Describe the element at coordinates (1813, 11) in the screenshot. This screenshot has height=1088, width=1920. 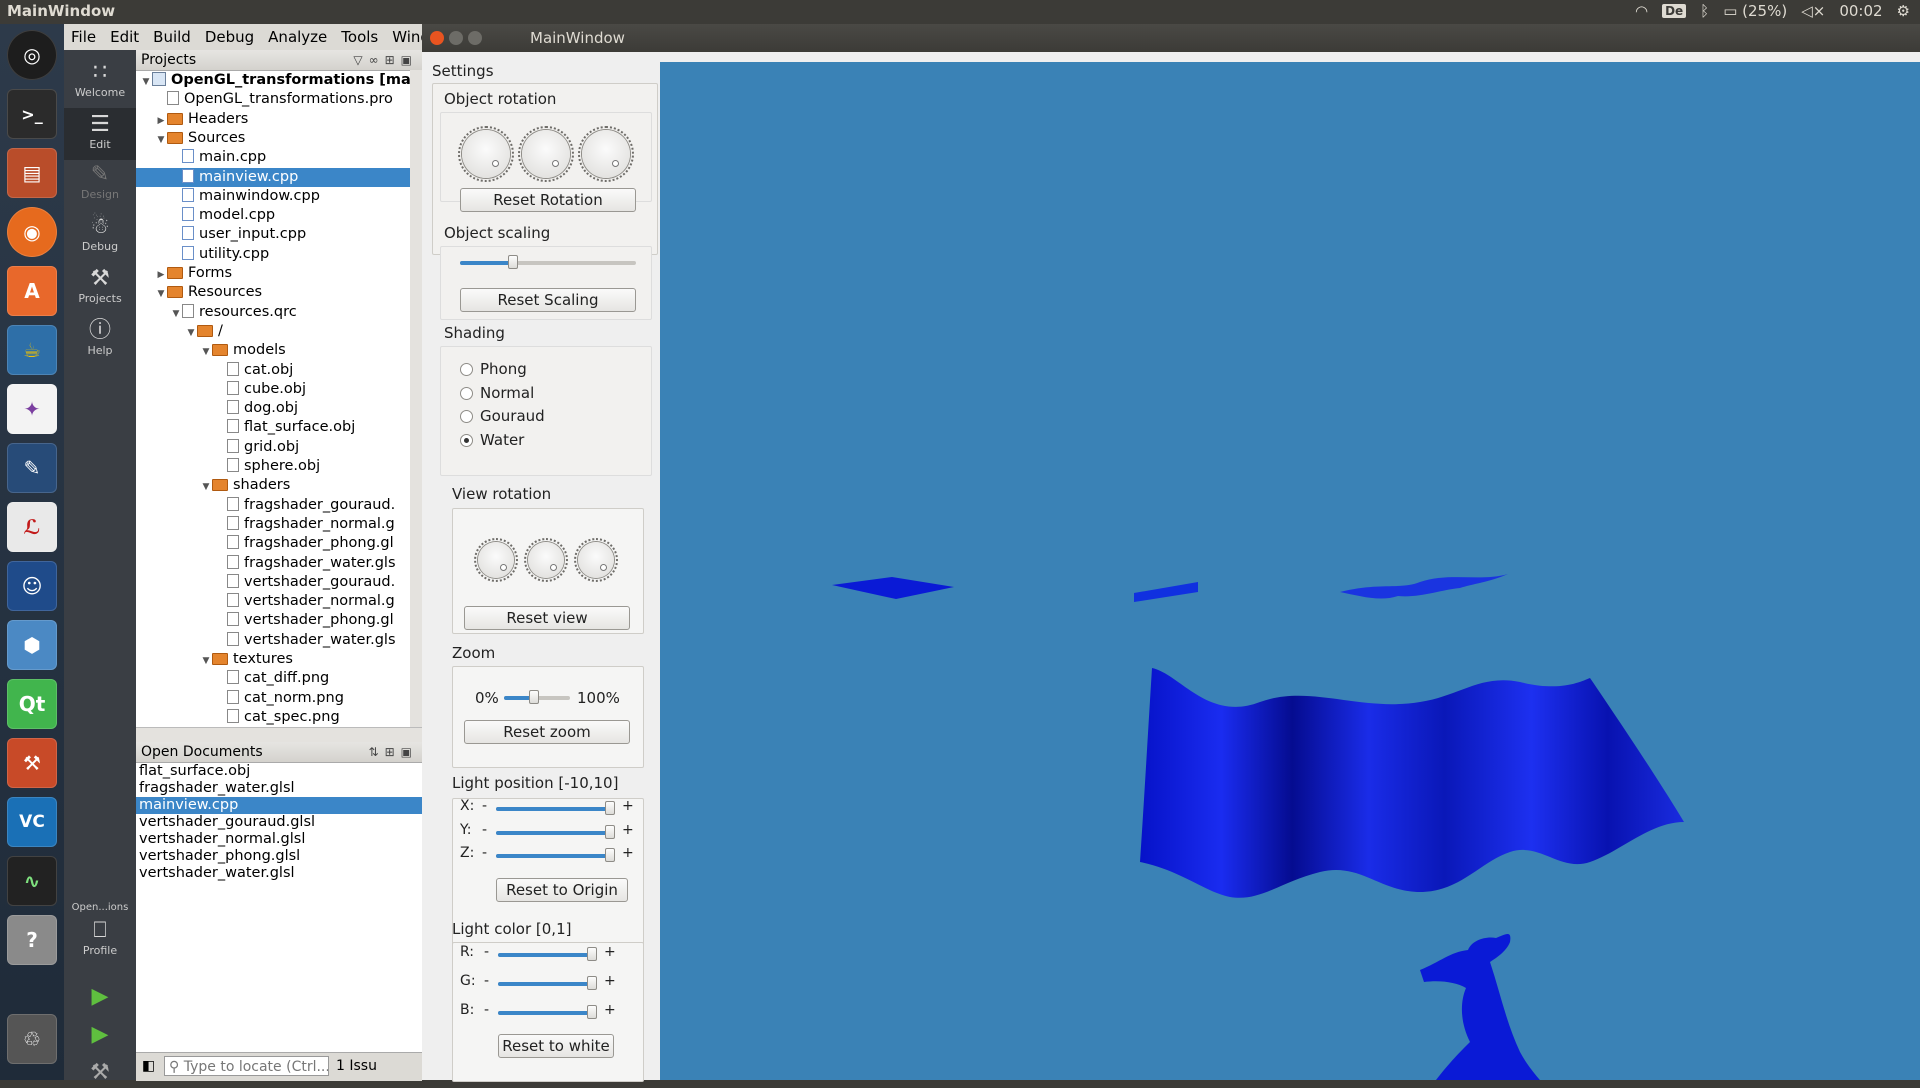
I see `volume-mute-icon: ◁×` at that location.